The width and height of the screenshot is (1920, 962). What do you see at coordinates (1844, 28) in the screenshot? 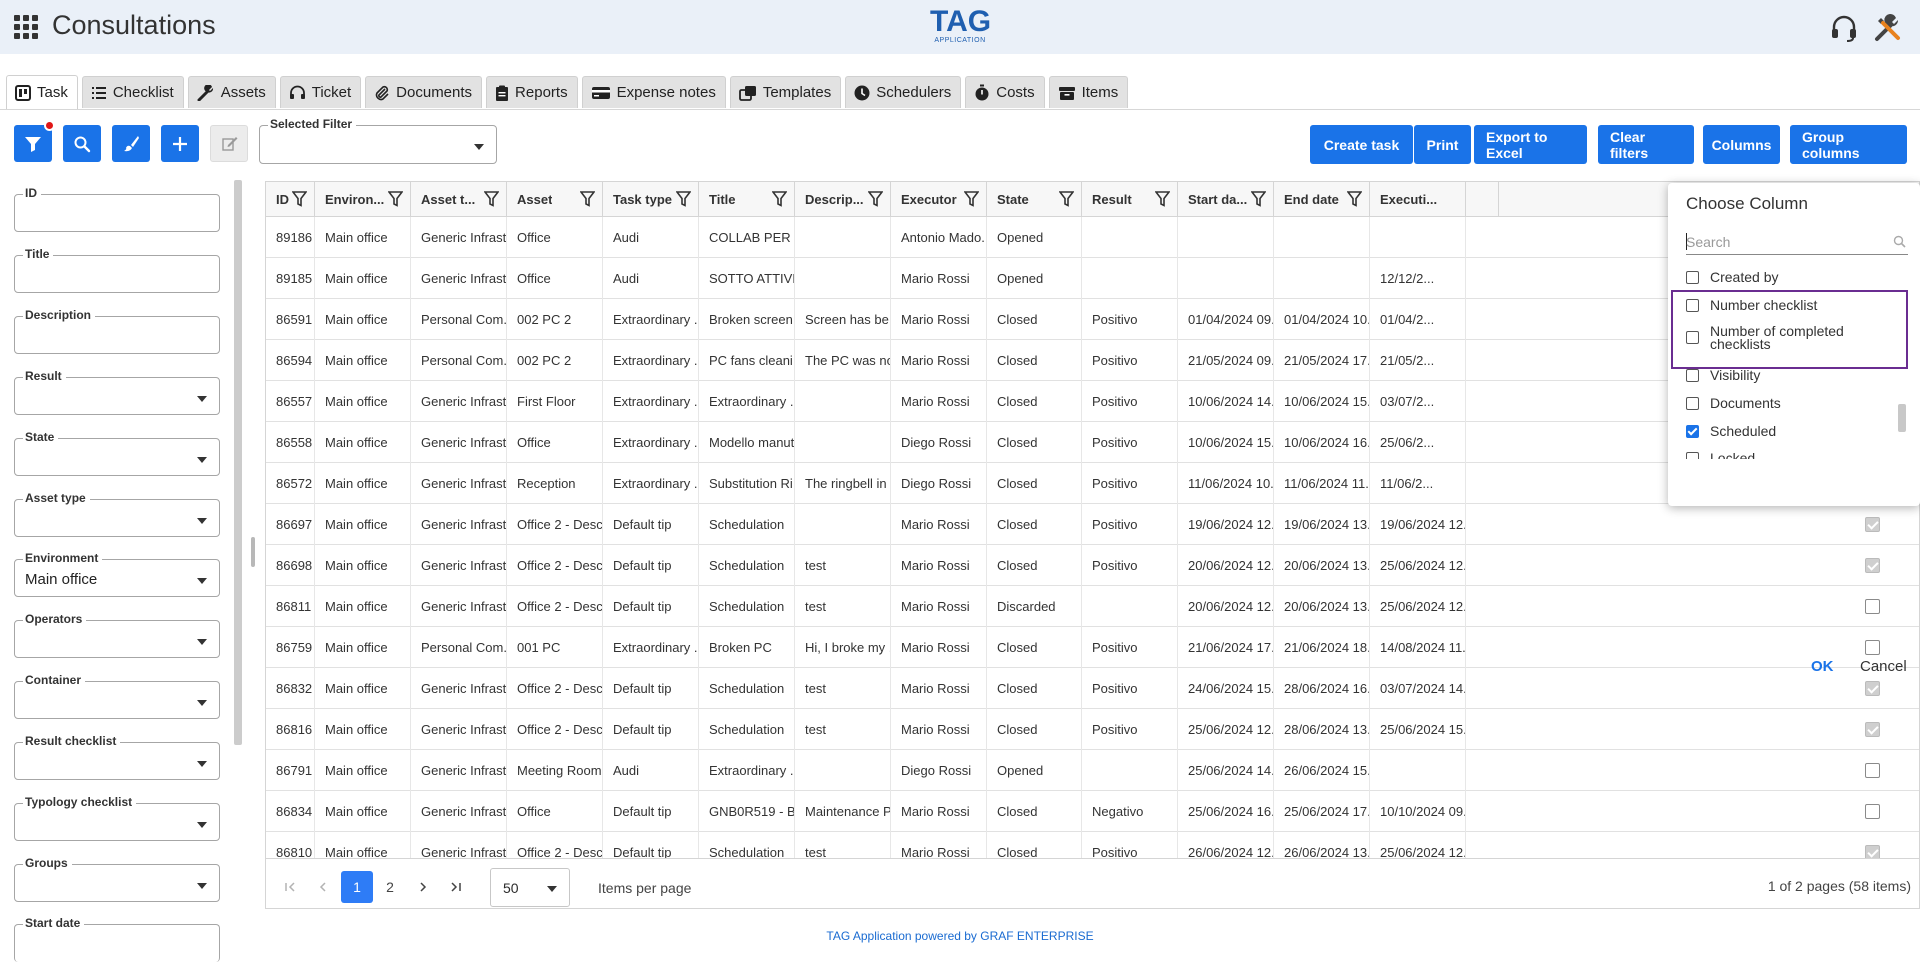
I see `headset-icon` at bounding box center [1844, 28].